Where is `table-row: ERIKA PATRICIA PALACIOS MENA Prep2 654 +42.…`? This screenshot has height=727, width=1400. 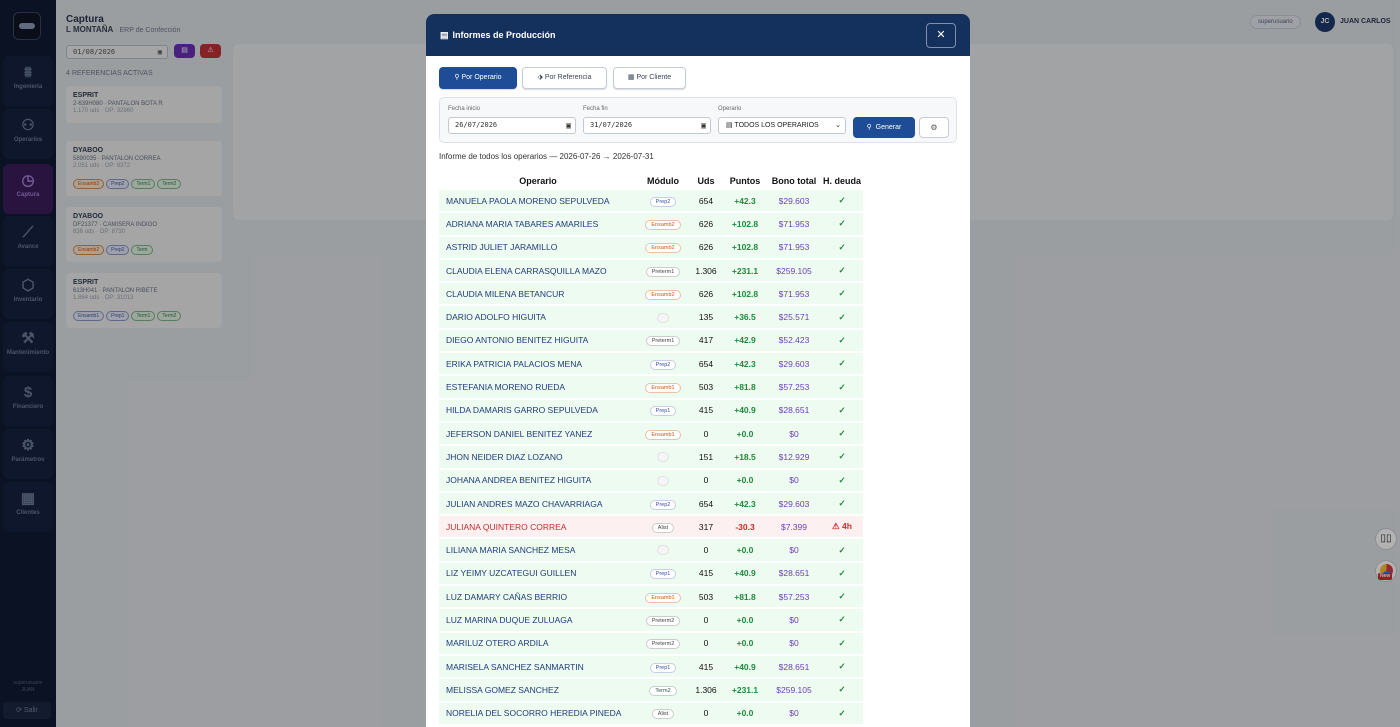
table-row: ERIKA PATRICIA PALACIOS MENA Prep2 654 +42.… is located at coordinates (651, 364).